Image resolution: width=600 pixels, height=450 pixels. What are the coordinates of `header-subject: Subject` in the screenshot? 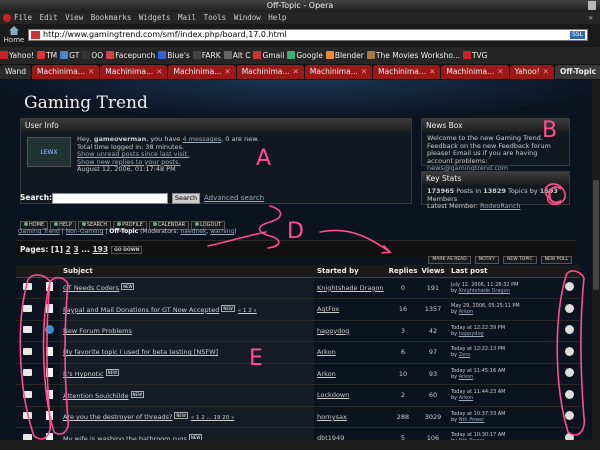 It's located at (187, 271).